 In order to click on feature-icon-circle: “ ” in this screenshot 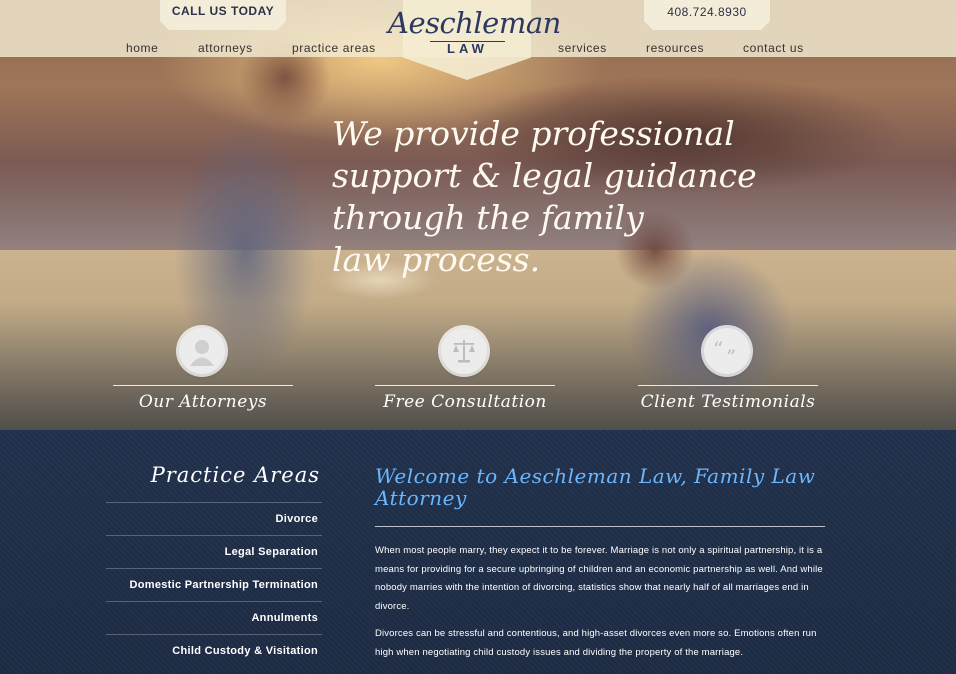, I will do `click(727, 351)`.